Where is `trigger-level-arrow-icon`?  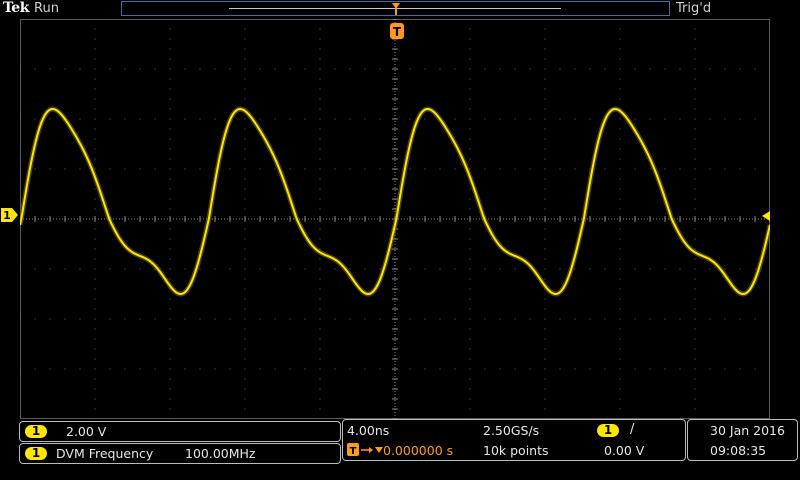
trigger-level-arrow-icon is located at coordinates (765, 216).